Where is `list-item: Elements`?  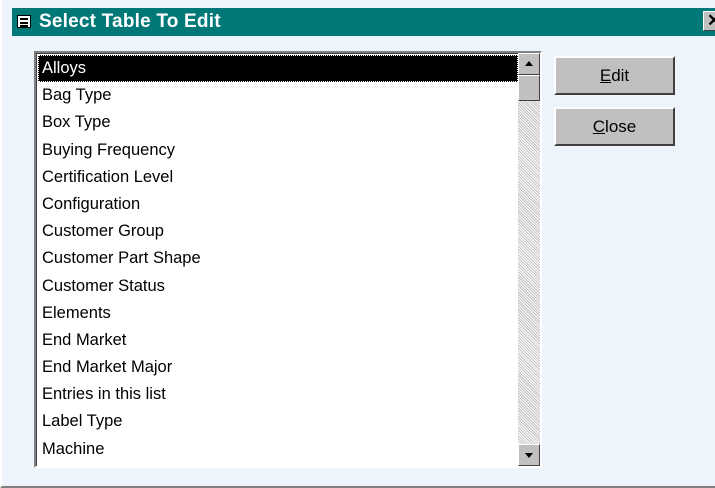 list-item: Elements is located at coordinates (278, 313).